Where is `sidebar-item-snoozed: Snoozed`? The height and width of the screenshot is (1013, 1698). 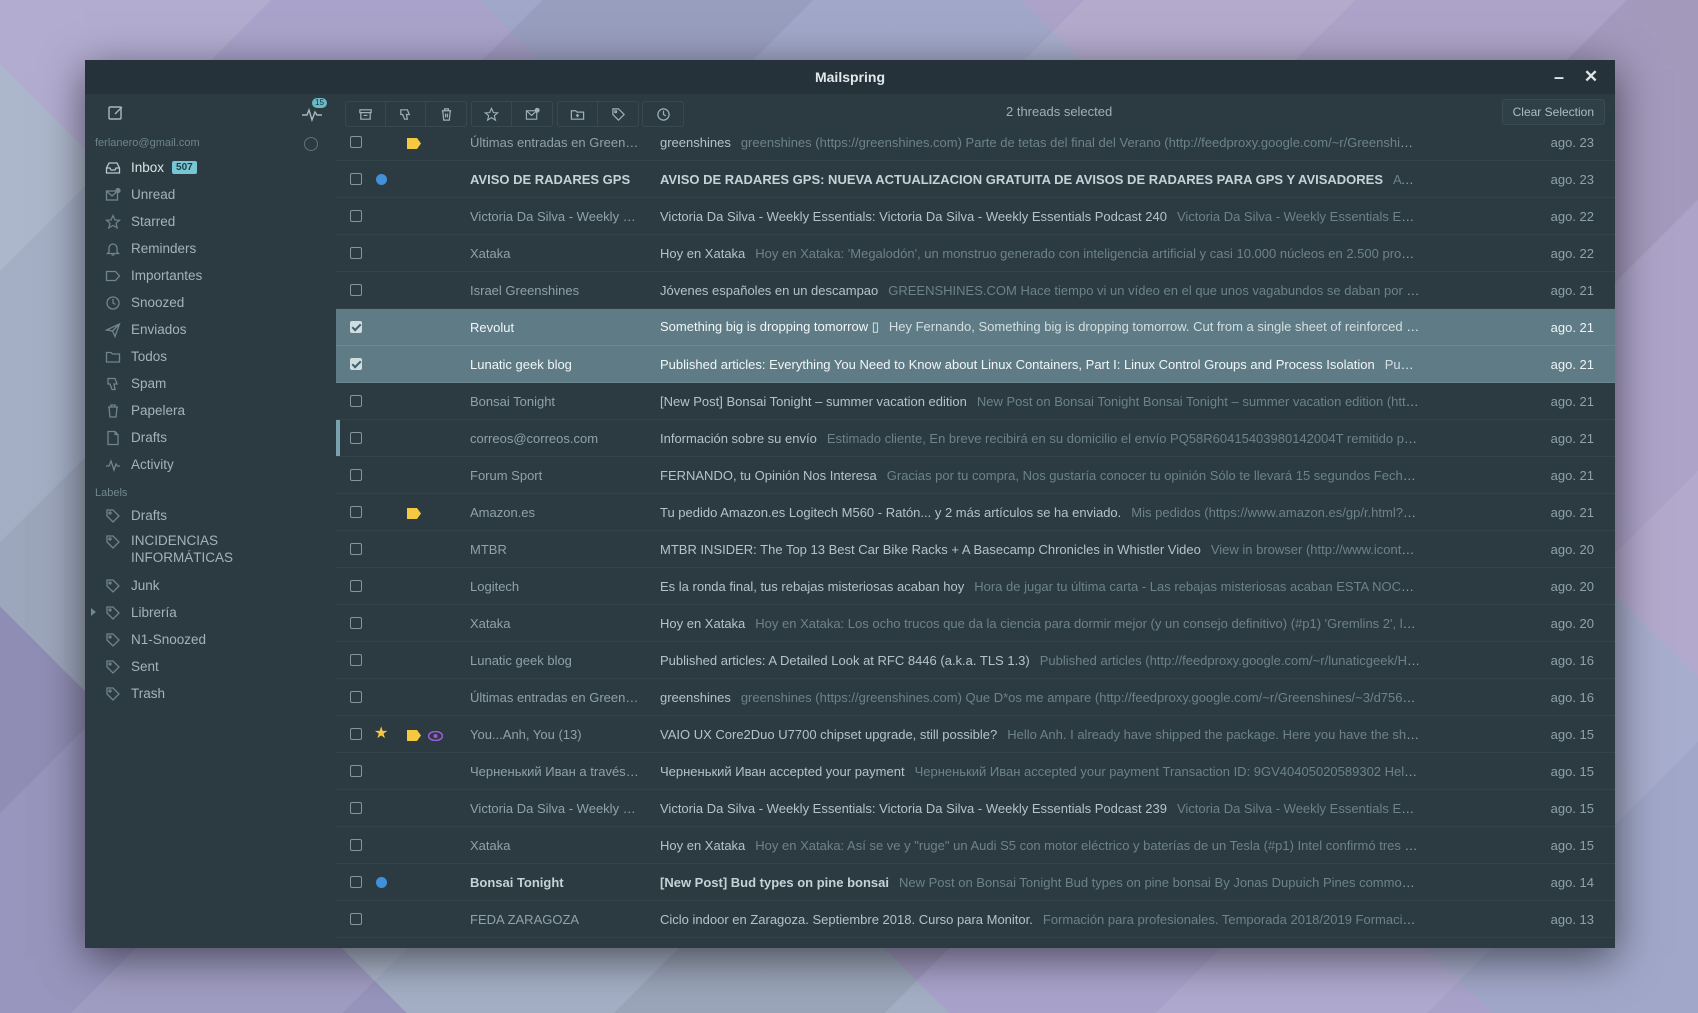
sidebar-item-snoozed: Snoozed is located at coordinates (210, 302).